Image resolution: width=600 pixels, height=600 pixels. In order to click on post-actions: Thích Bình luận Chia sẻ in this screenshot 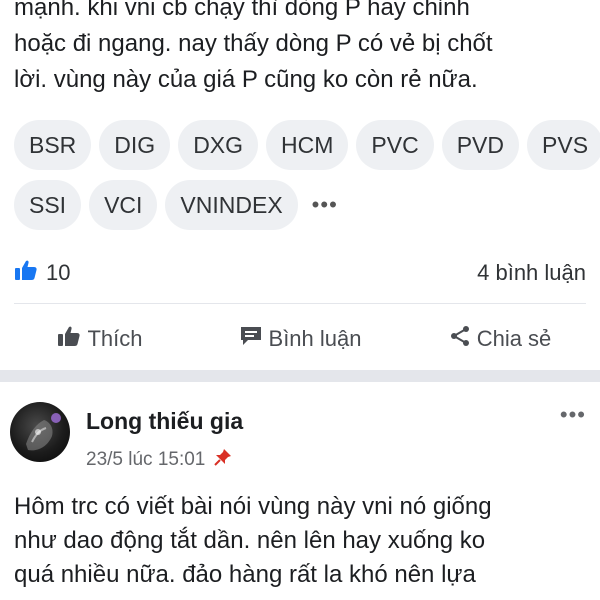, I will do `click(300, 339)`.